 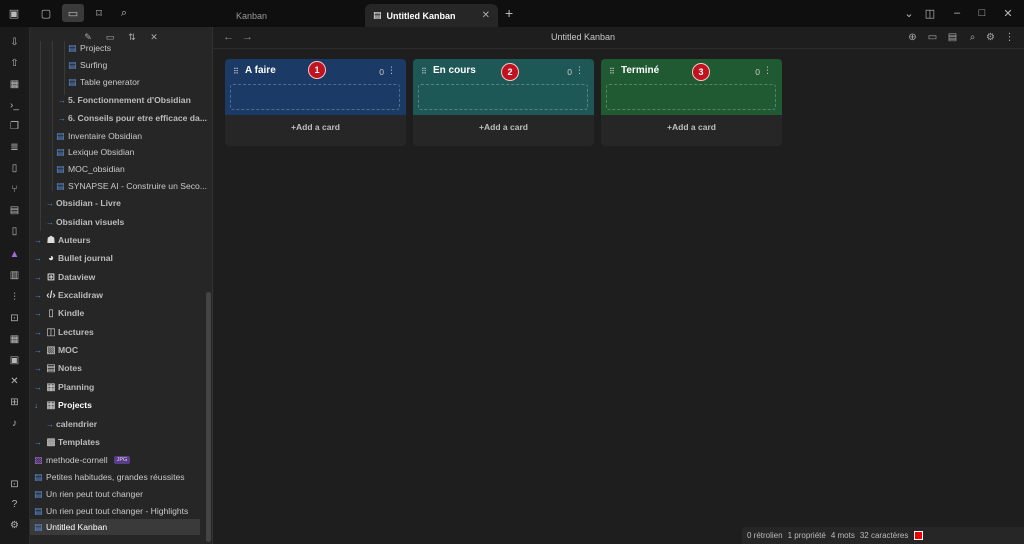 What do you see at coordinates (121, 277) in the screenshot?
I see `list-item: → ⊞ Dataview` at bounding box center [121, 277].